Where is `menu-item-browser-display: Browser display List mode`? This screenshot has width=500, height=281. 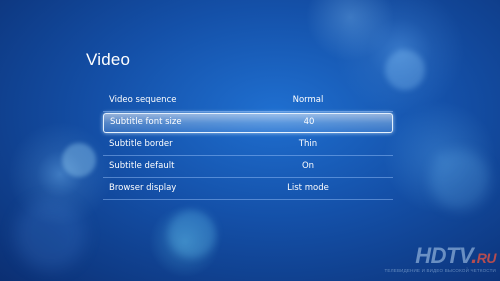 menu-item-browser-display: Browser display List mode is located at coordinates (248, 189).